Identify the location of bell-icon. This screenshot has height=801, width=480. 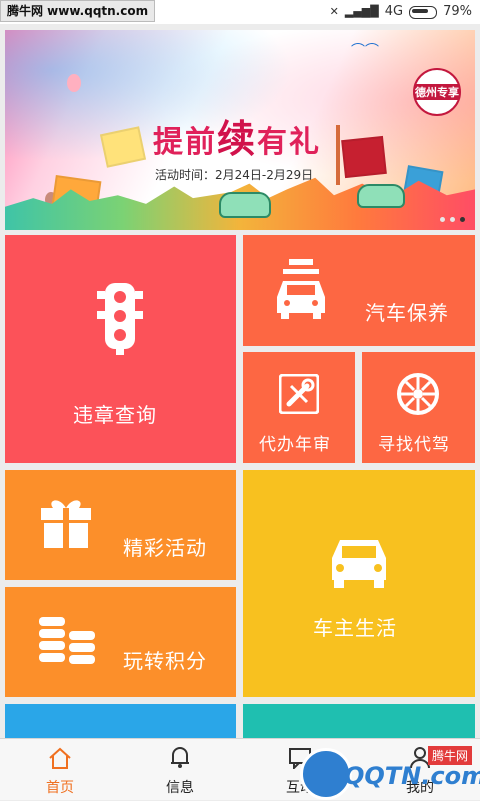
(180, 757).